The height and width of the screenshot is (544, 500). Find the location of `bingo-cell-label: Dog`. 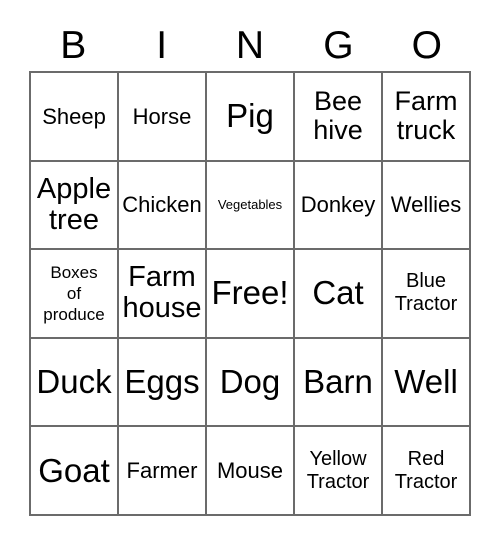

bingo-cell-label: Dog is located at coordinates (250, 382).